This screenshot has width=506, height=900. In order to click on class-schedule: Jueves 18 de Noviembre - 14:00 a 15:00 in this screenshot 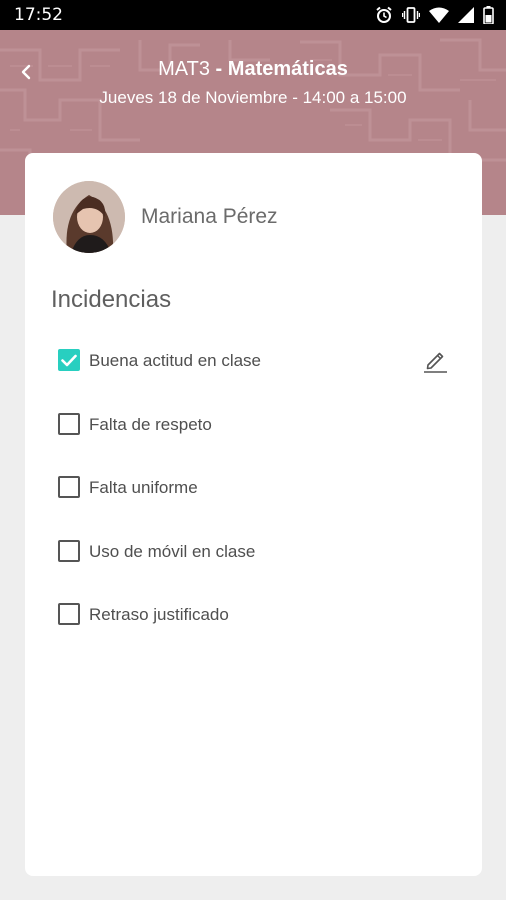, I will do `click(253, 97)`.